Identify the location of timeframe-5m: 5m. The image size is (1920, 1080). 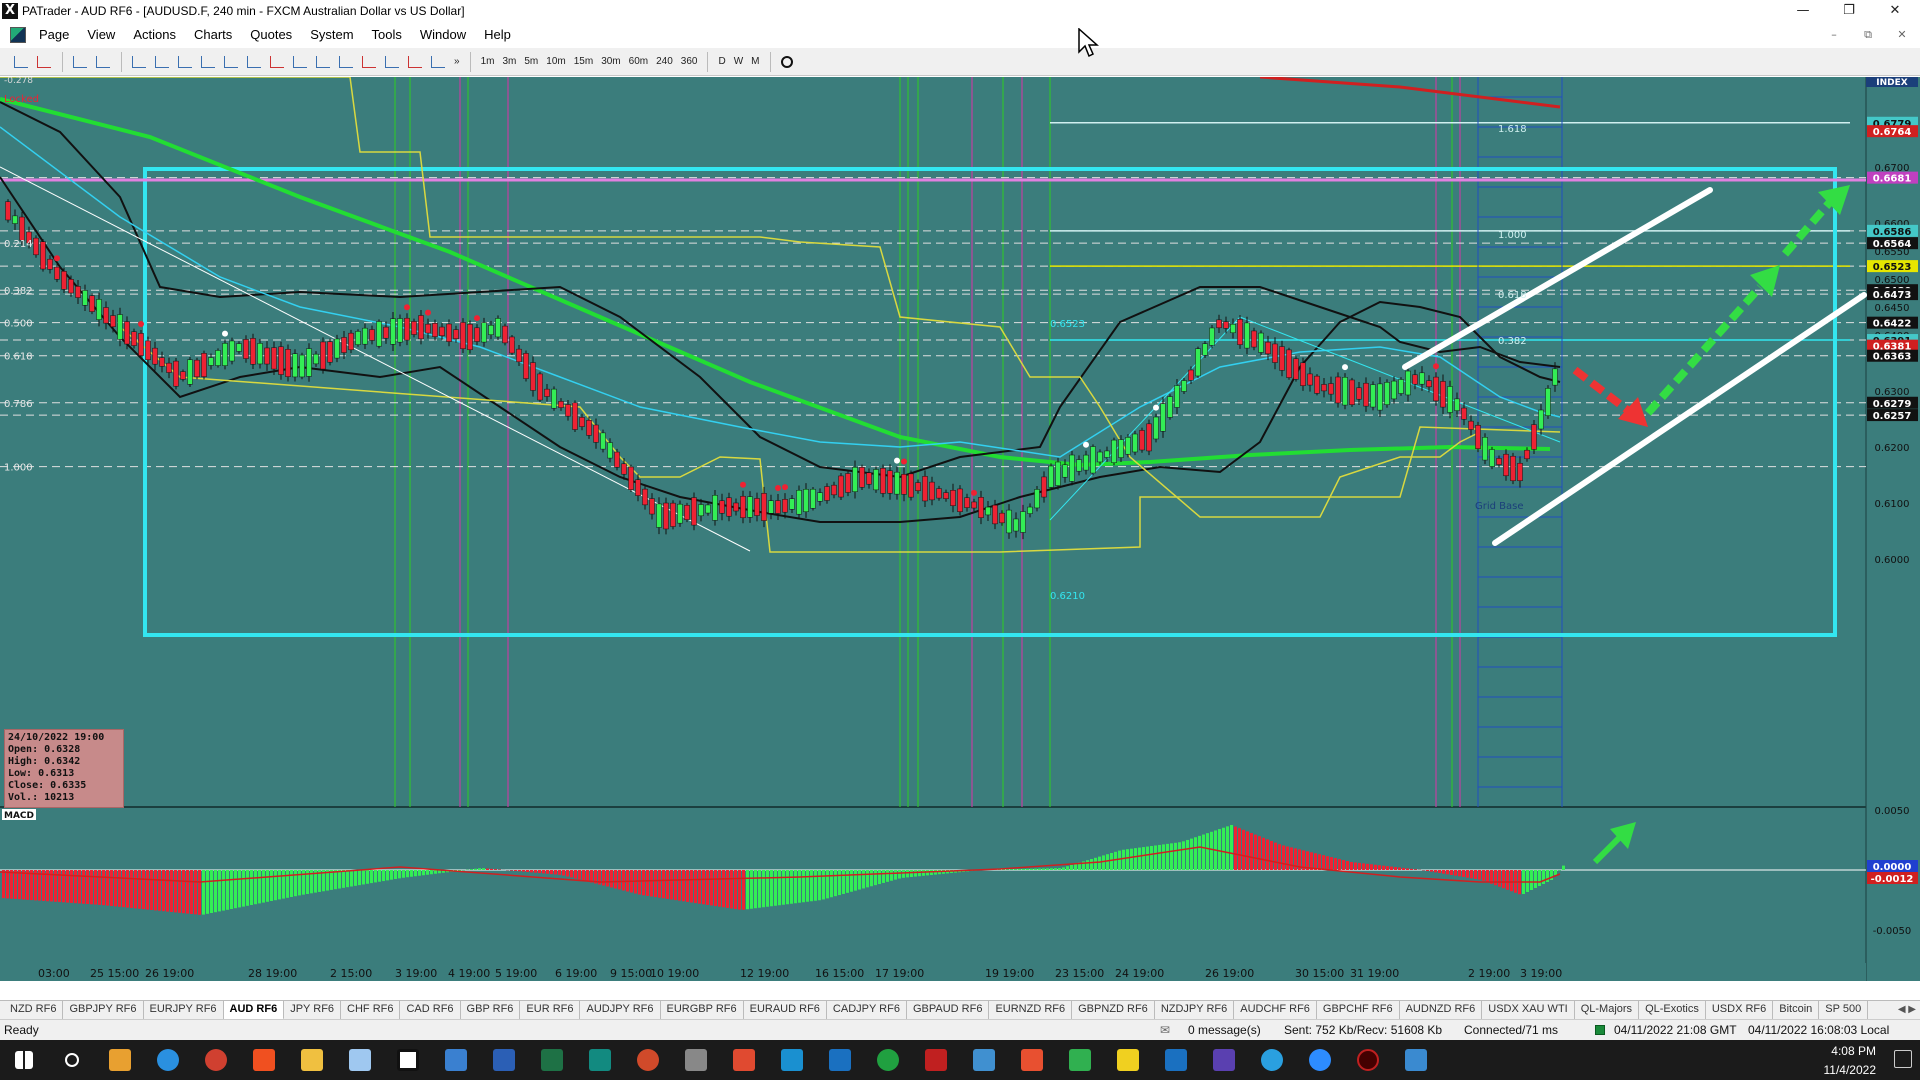
(531, 62).